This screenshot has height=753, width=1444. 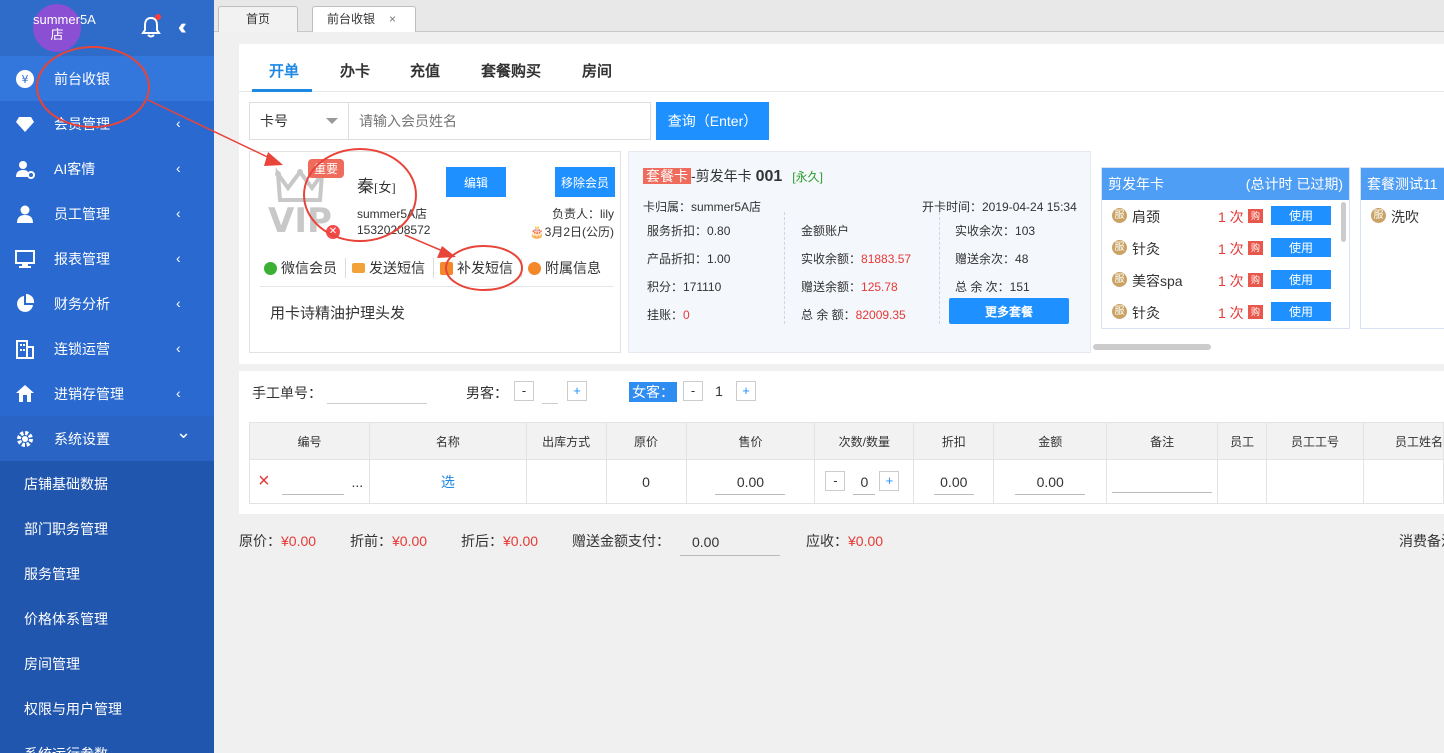 I want to click on member-phone: 15320208572, so click(x=394, y=230).